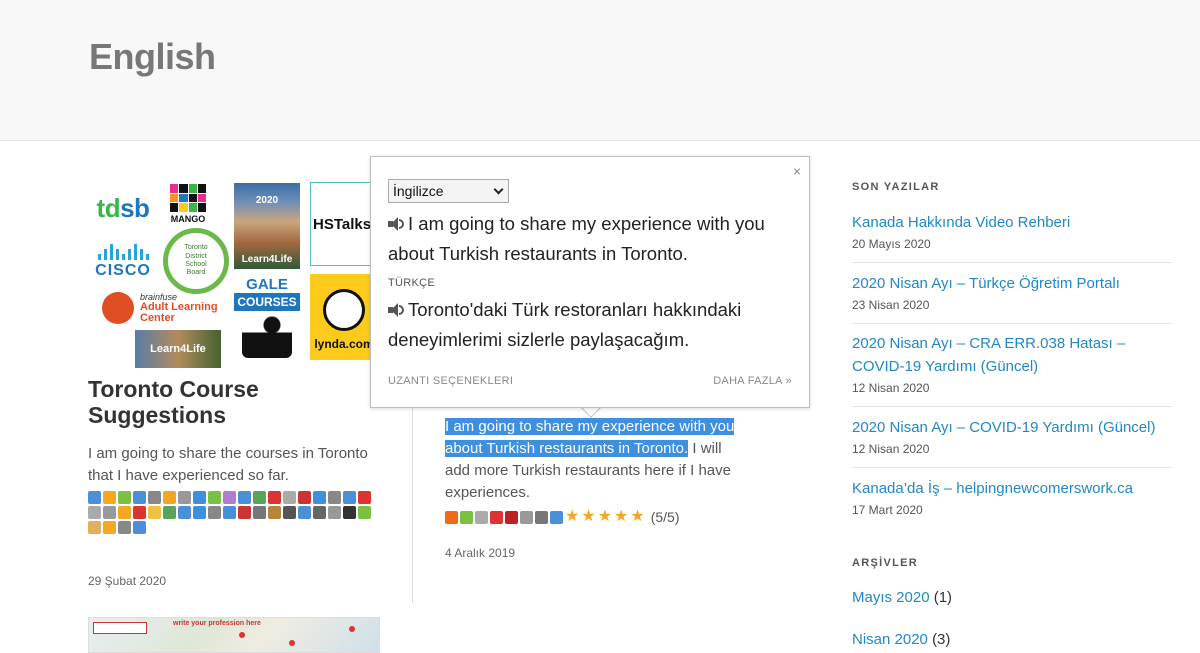 The width and height of the screenshot is (1200, 653). What do you see at coordinates (344, 224) in the screenshot?
I see `hstalks-logo: HSTalks` at bounding box center [344, 224].